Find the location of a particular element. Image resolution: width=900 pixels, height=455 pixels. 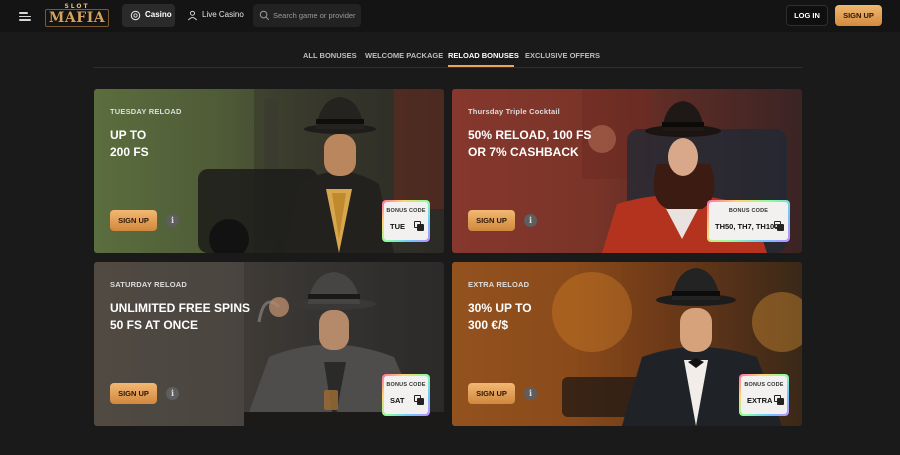

nav-casino: Casino is located at coordinates (148, 15).